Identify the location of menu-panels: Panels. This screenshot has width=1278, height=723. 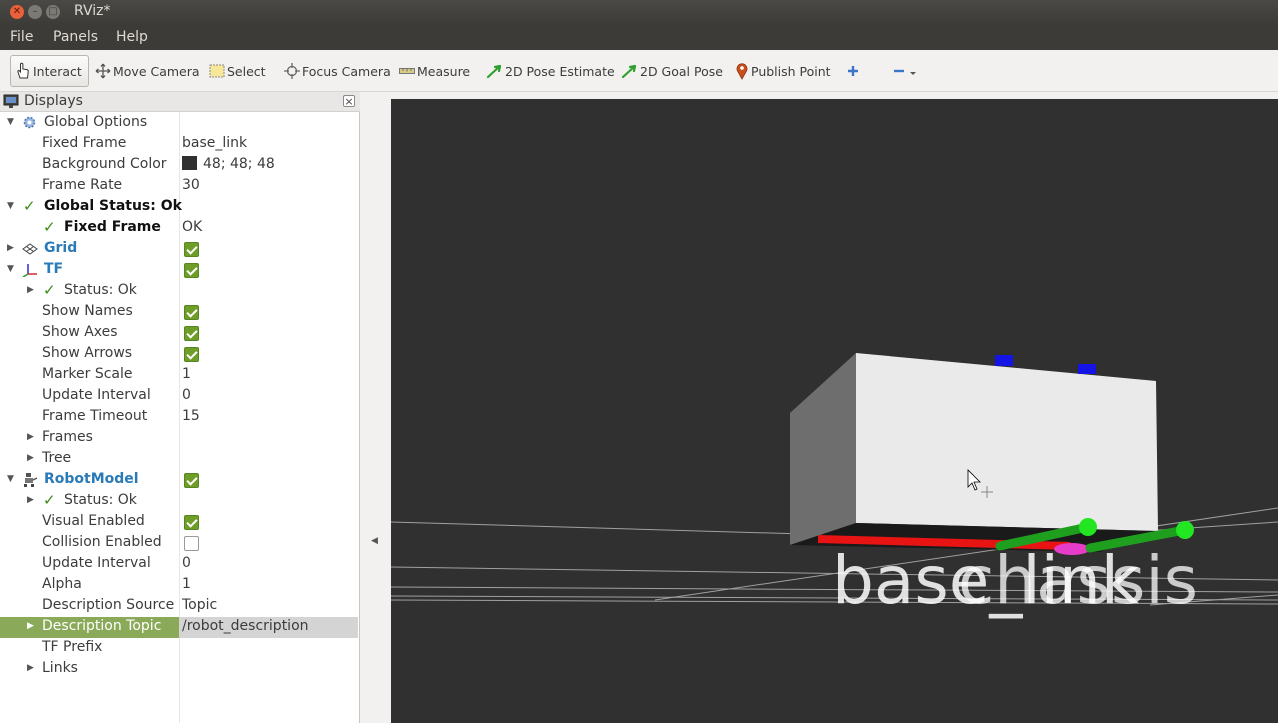
(75, 37).